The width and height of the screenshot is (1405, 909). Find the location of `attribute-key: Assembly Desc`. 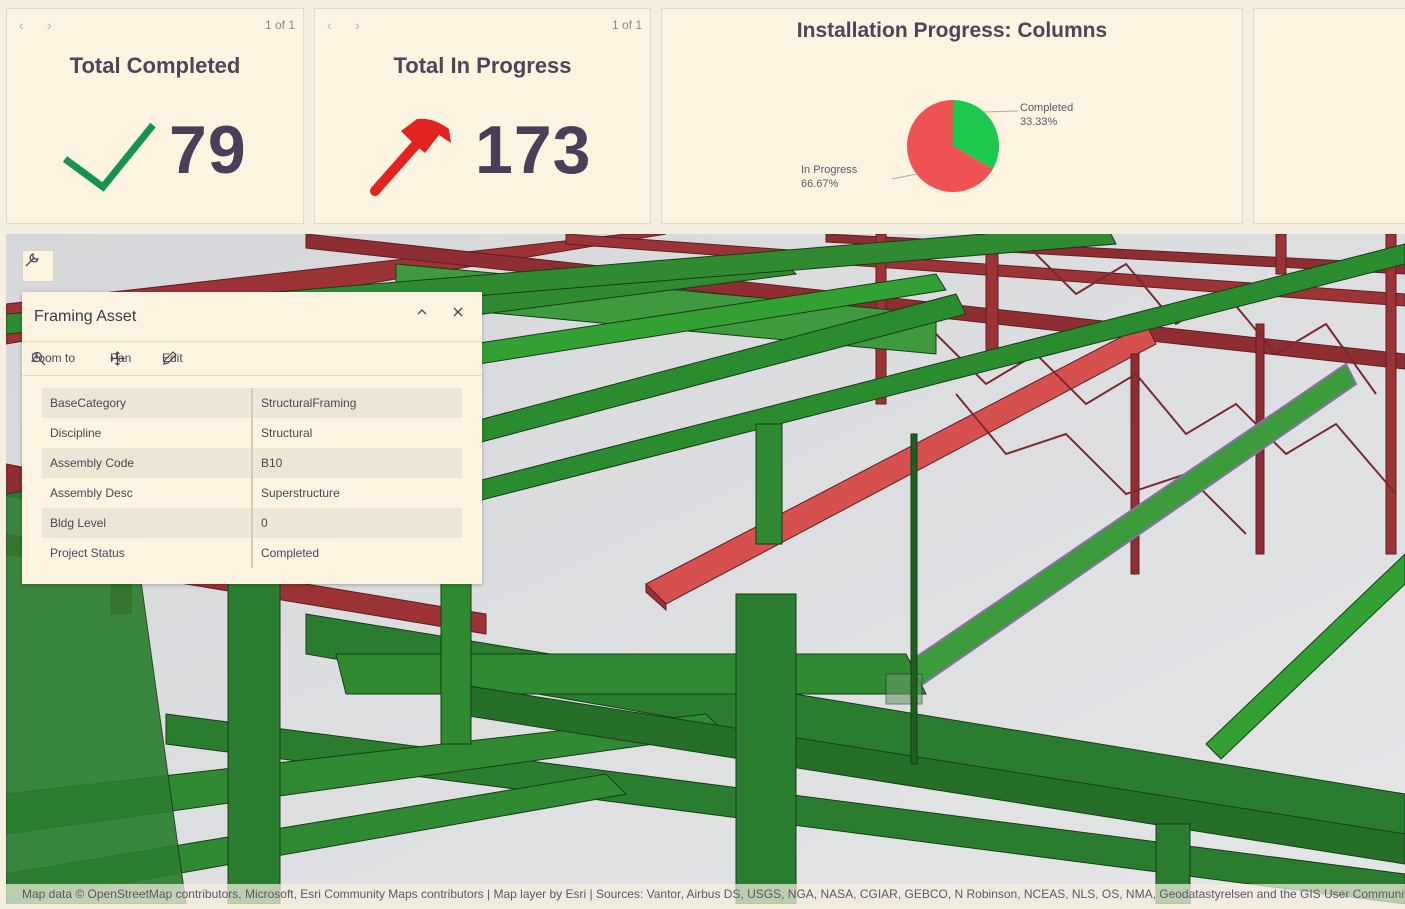

attribute-key: Assembly Desc is located at coordinates (147, 493).